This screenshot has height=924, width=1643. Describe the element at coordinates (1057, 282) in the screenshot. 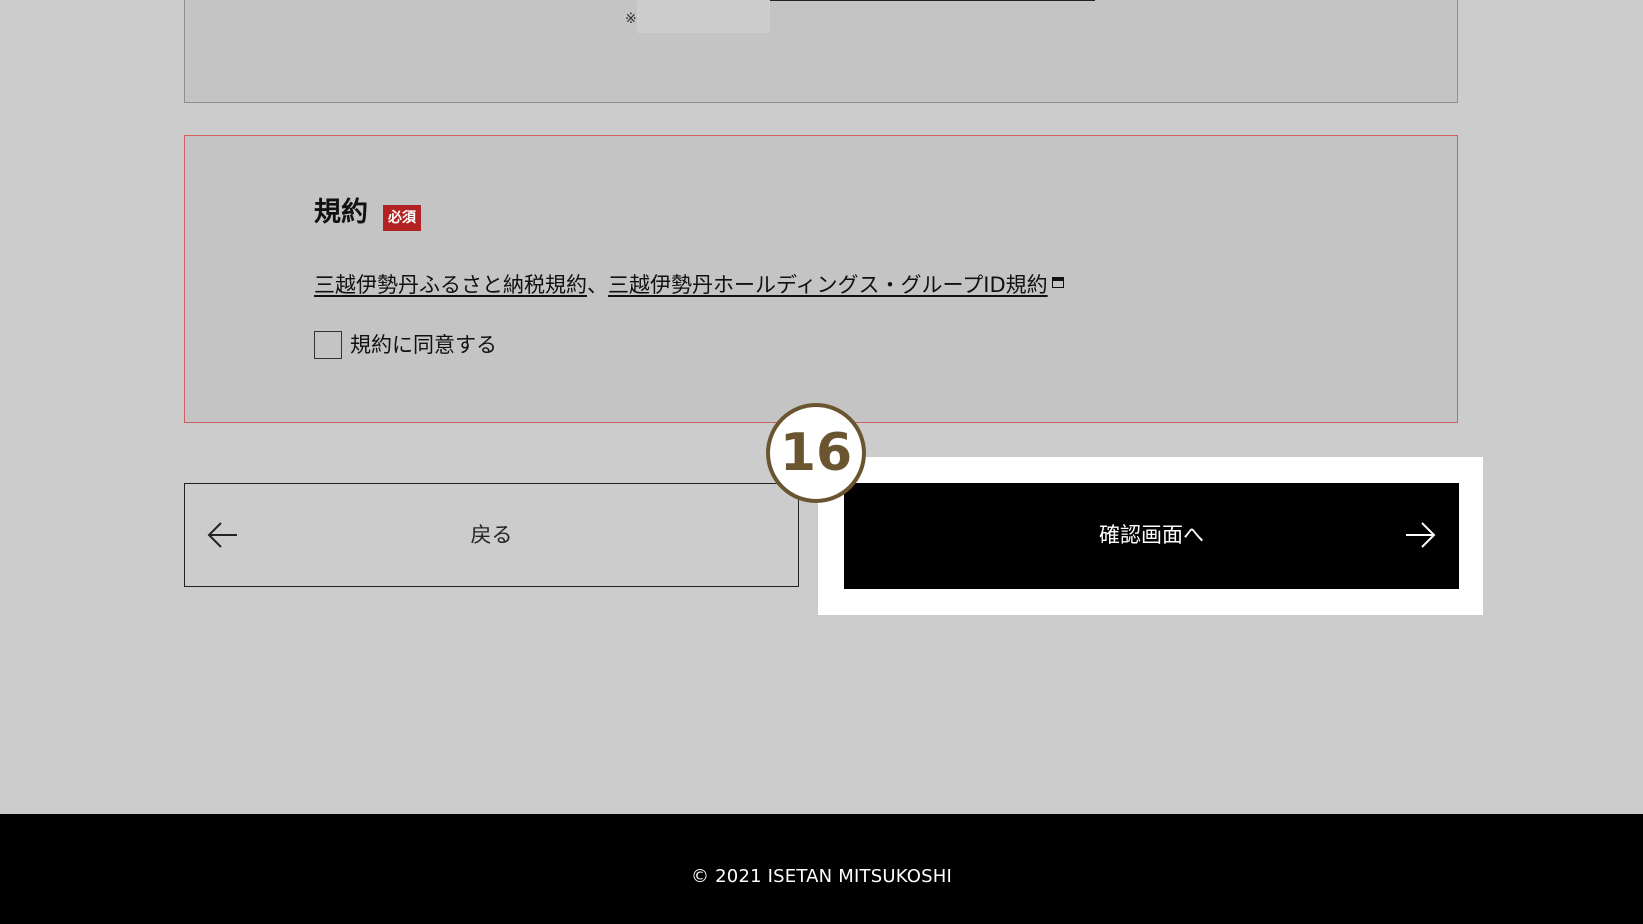

I see `external-window-icon` at that location.